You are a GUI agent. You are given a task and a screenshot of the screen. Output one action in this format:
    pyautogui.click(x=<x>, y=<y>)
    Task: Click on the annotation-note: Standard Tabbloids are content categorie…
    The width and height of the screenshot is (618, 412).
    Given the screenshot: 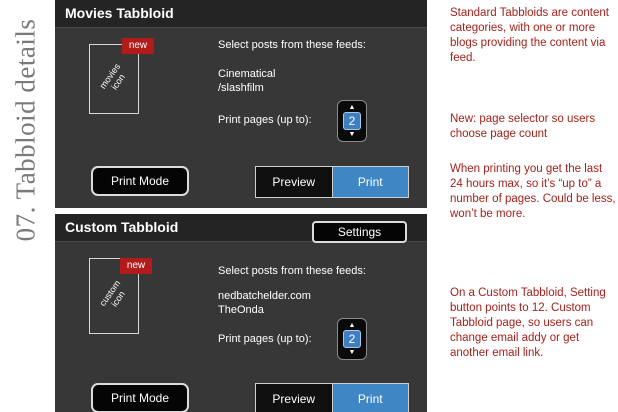 What is the action you would take?
    pyautogui.click(x=529, y=35)
    